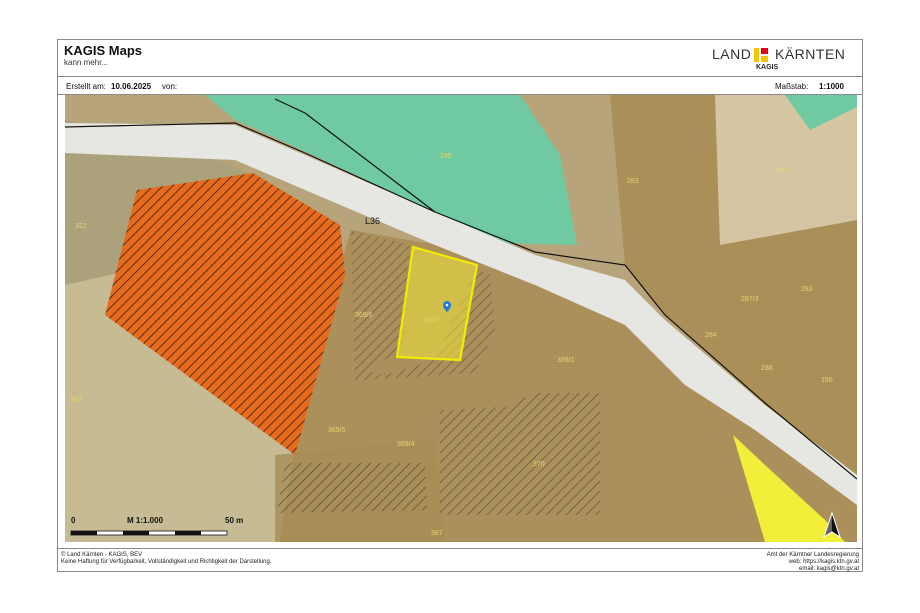 The width and height of the screenshot is (920, 613). Describe the element at coordinates (831, 86) in the screenshot. I see `scale-value: 1:1000` at that location.